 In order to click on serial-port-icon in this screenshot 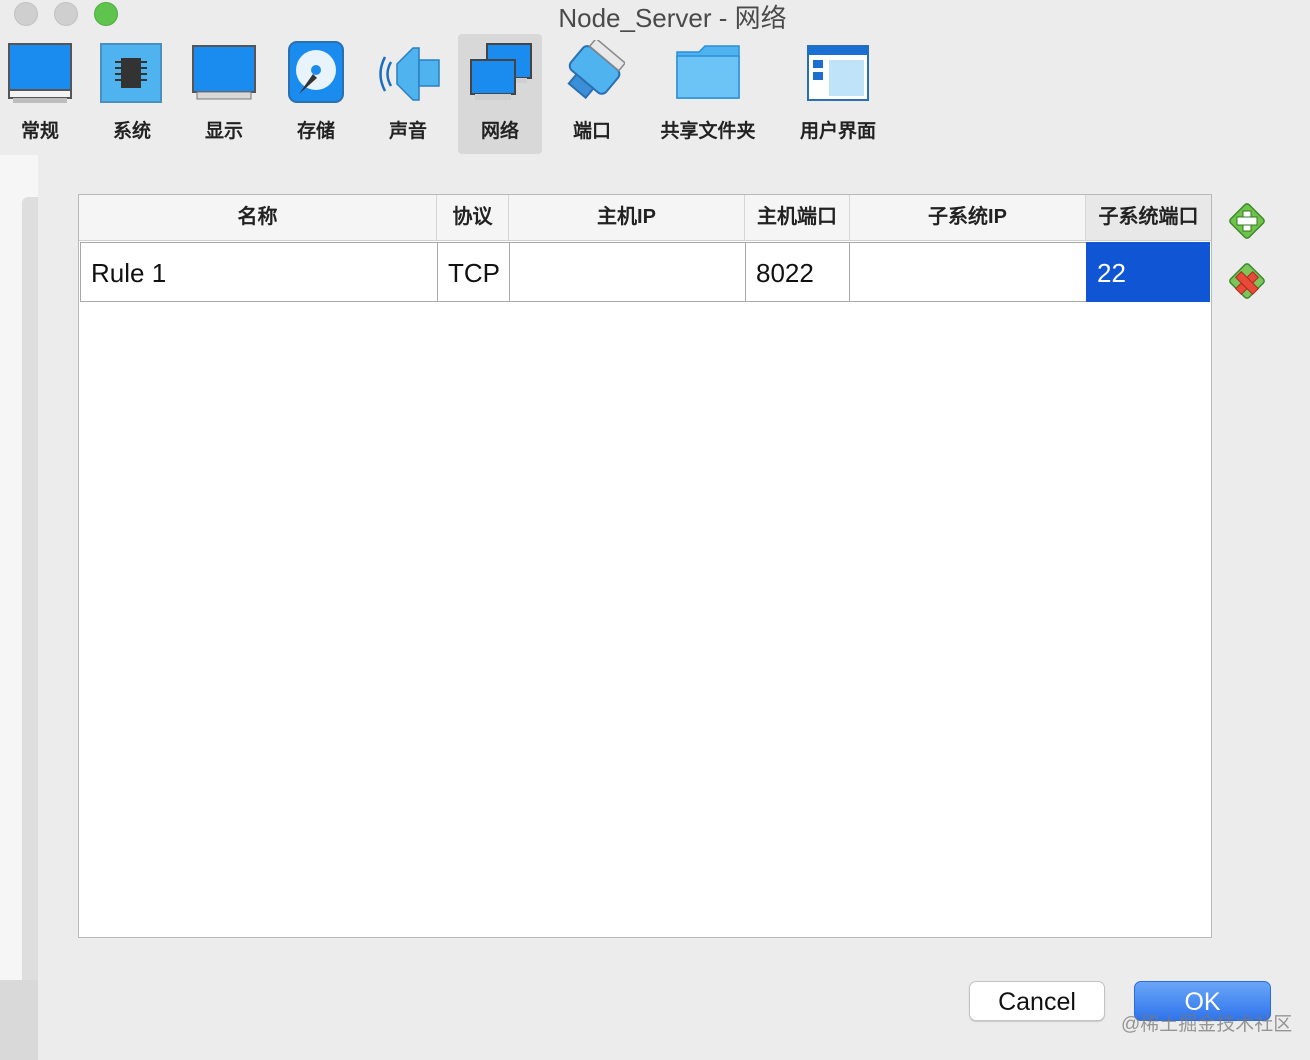, I will do `click(596, 70)`.